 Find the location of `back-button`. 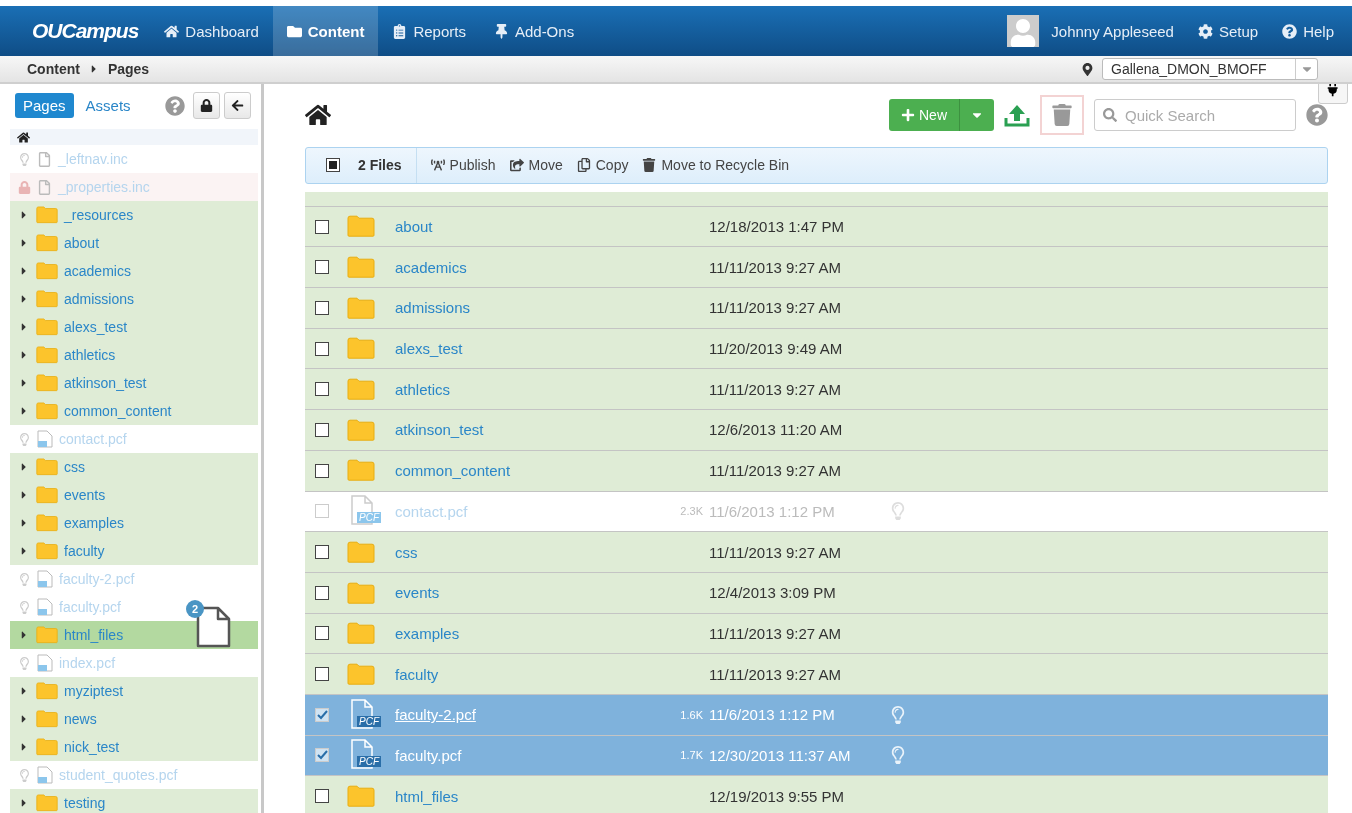

back-button is located at coordinates (237, 105).